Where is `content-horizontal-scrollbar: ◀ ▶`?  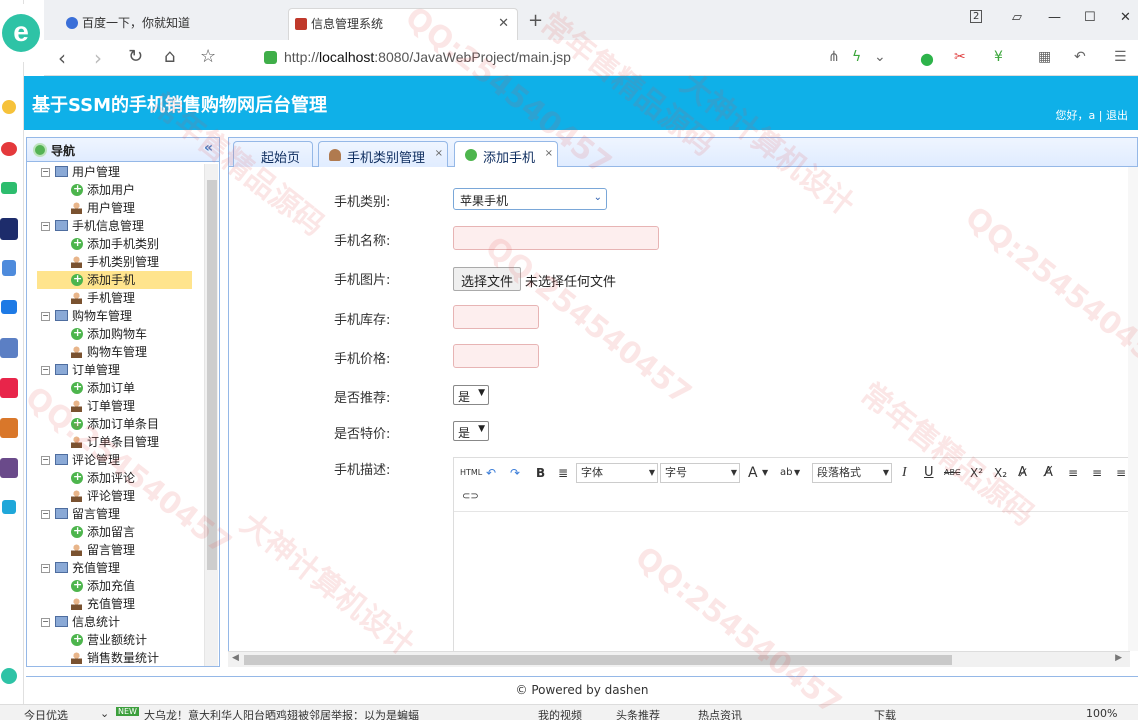
content-horizontal-scrollbar: ◀ ▶ is located at coordinates (679, 659).